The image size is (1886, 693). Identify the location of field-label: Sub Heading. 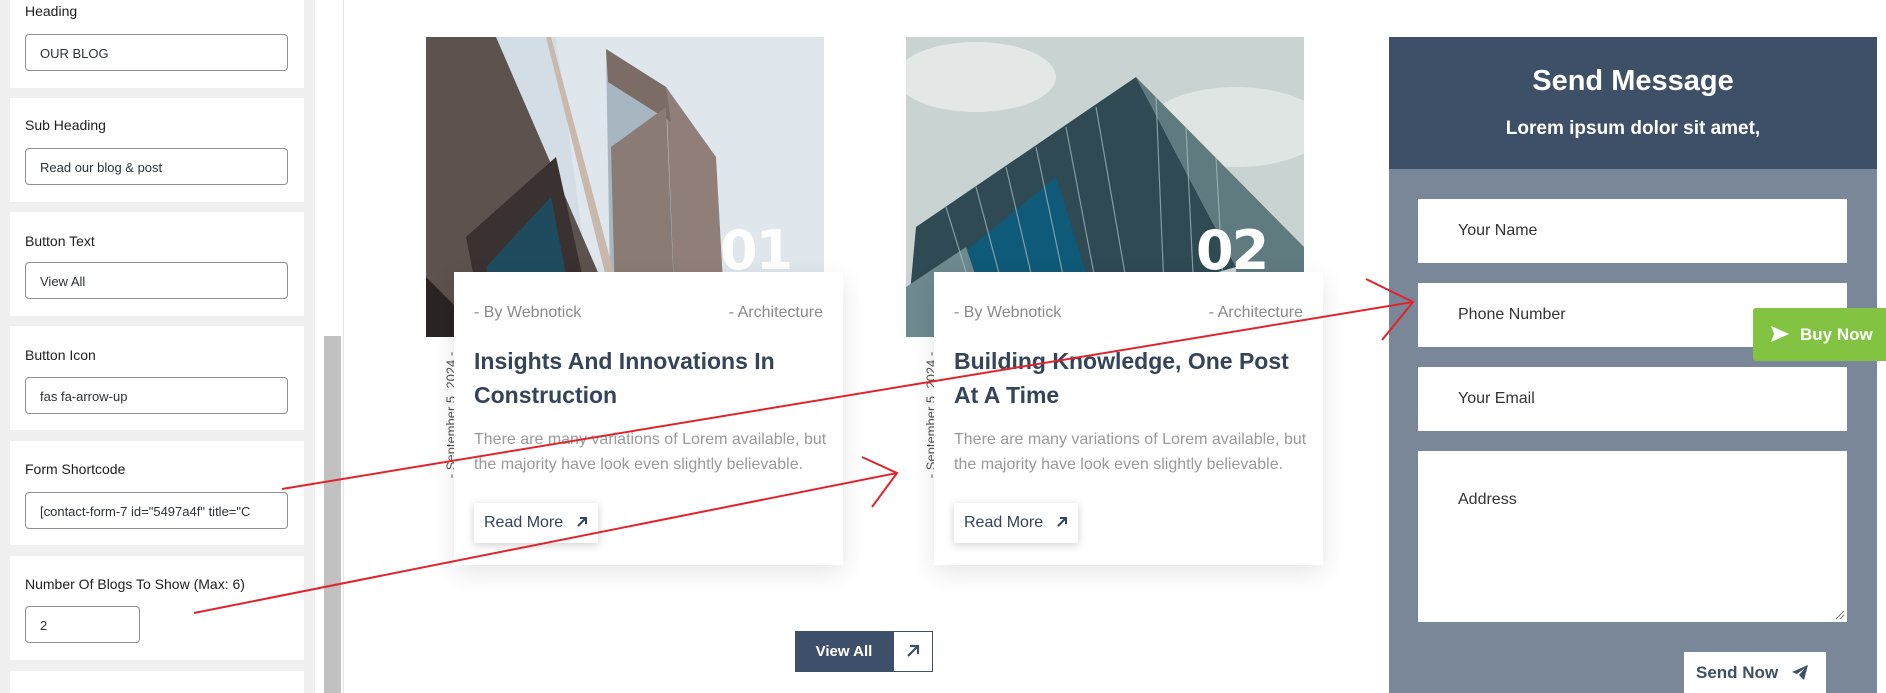
(65, 125).